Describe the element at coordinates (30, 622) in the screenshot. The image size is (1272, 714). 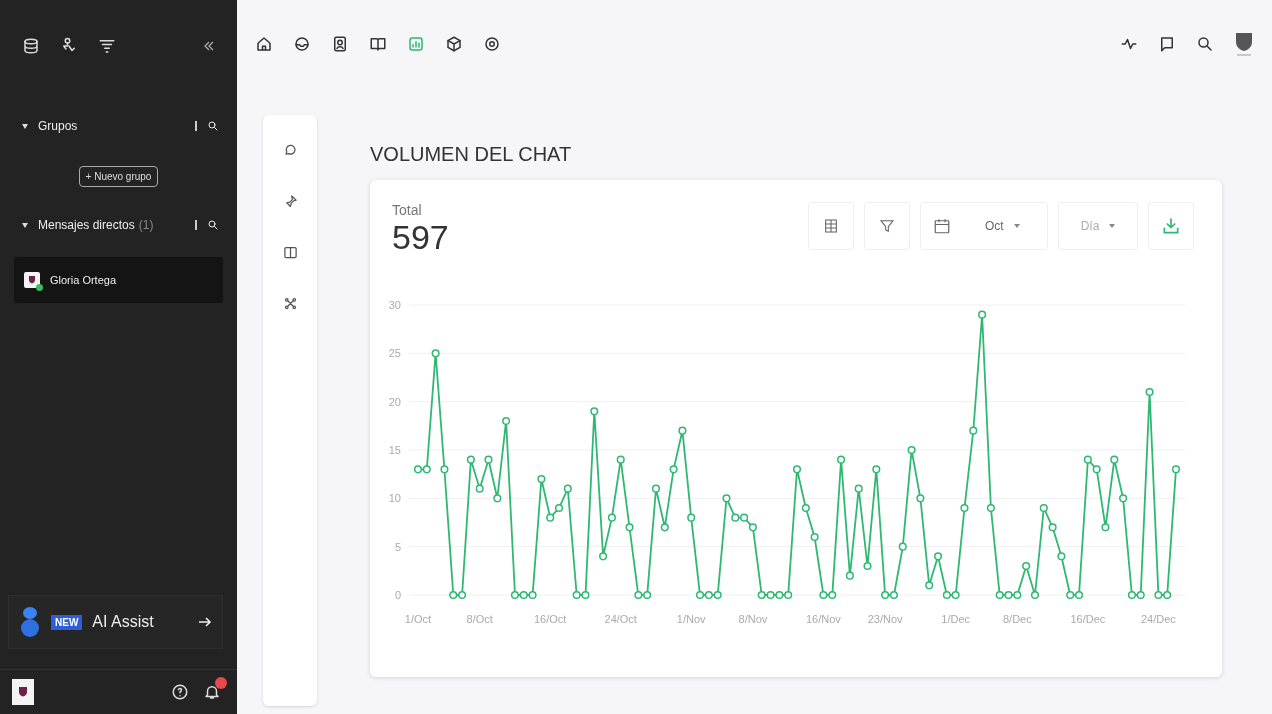
I see `robot-icon` at that location.